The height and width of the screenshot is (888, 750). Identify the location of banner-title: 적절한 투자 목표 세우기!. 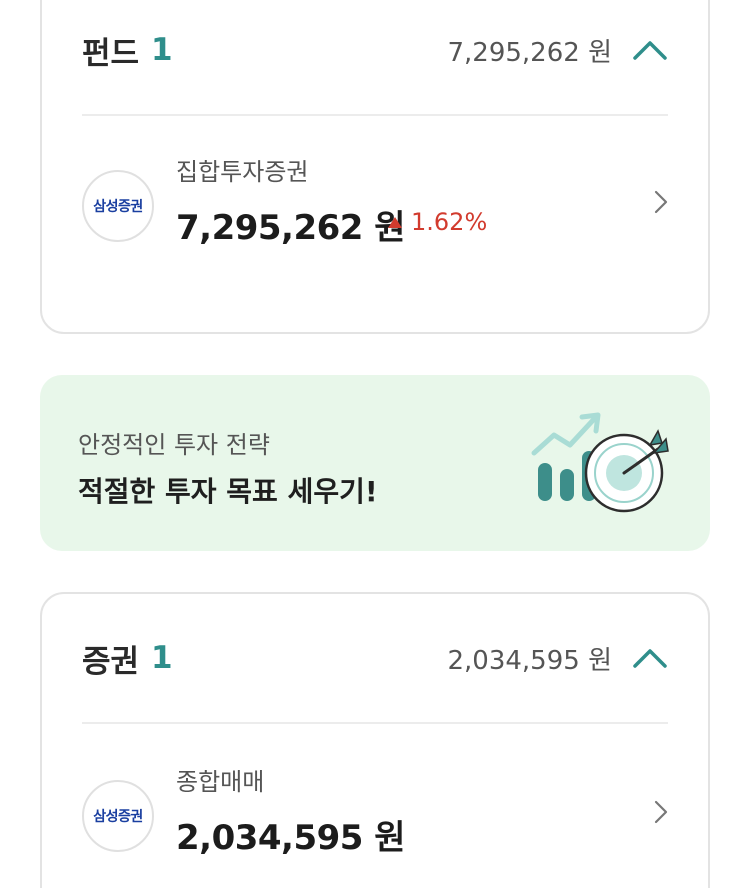
(228, 491).